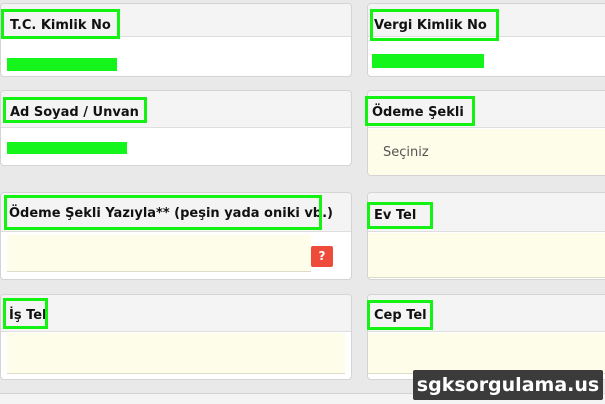  Describe the element at coordinates (176, 313) in the screenshot. I see `is-tel-header` at that location.